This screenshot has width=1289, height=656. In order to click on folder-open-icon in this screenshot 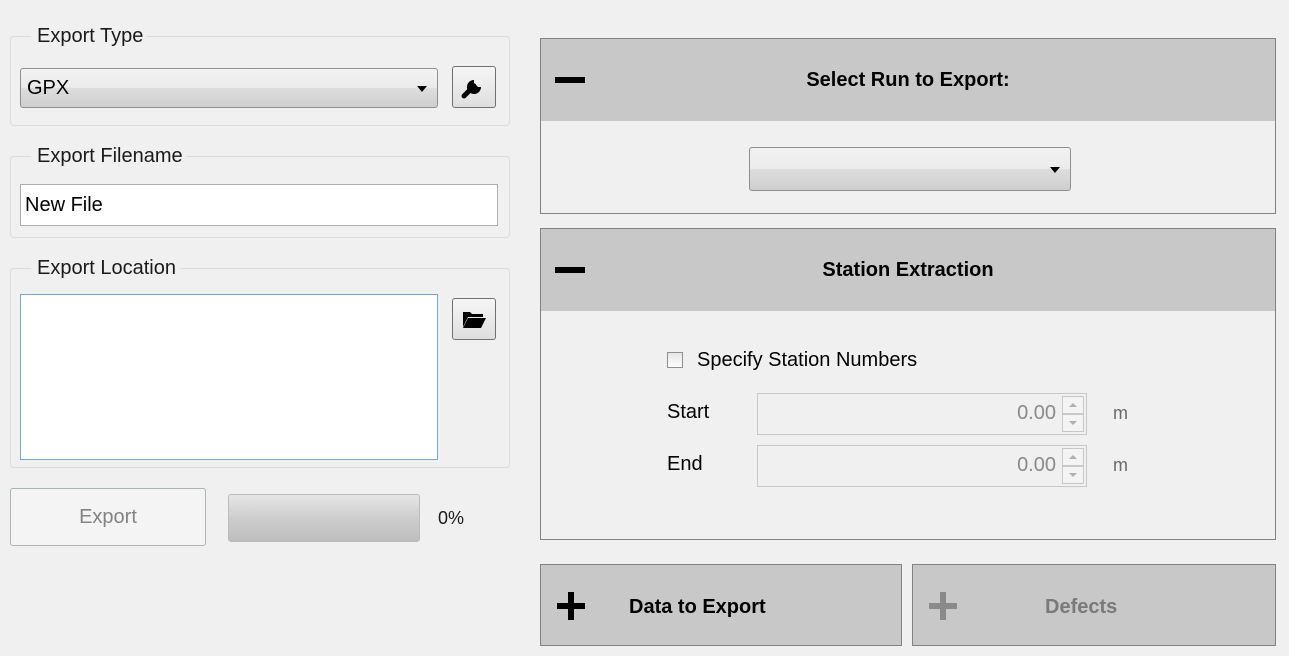, I will do `click(474, 320)`.